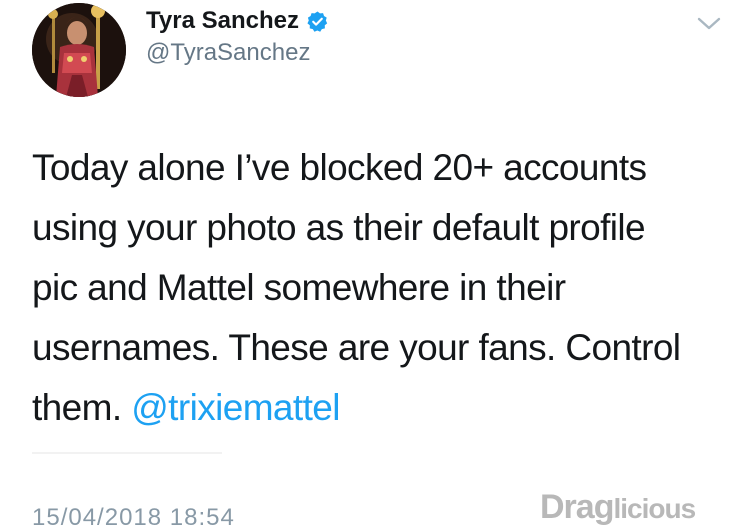  I want to click on tweet-text-line: pic and Mattel somewhere in their, so click(299, 287).